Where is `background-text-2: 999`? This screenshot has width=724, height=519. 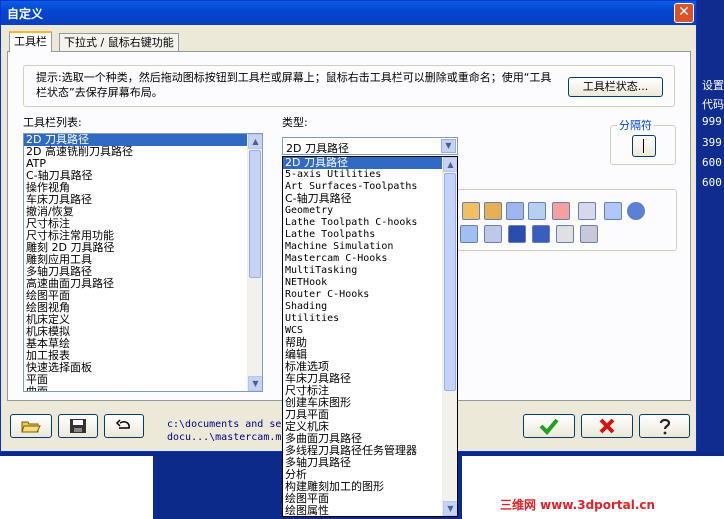
background-text-2: 999 is located at coordinates (712, 121).